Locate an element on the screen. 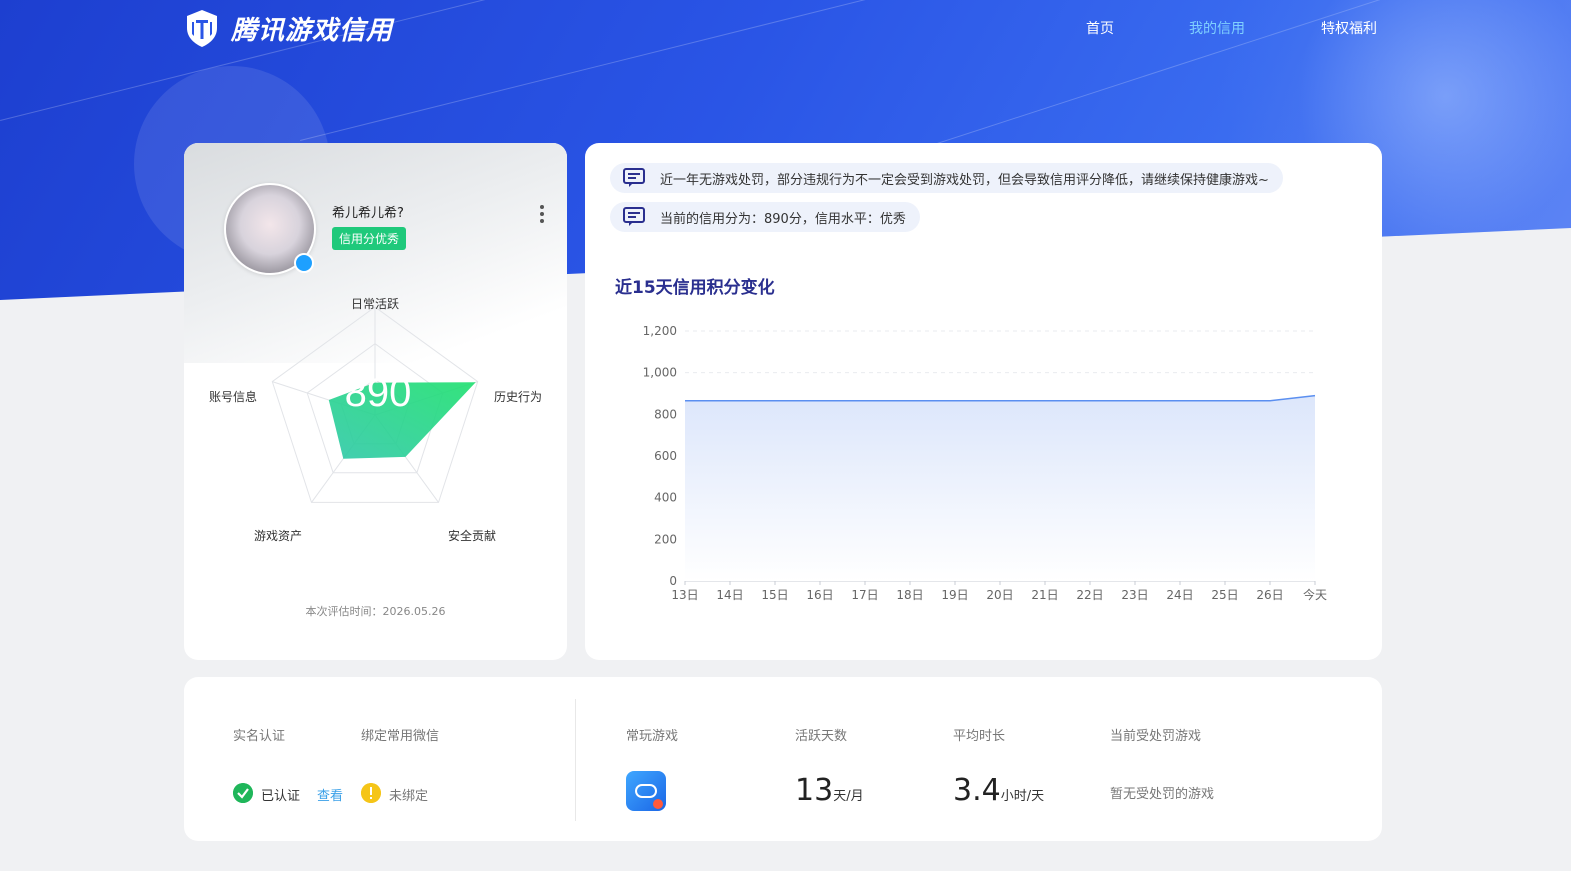 Image resolution: width=1571 pixels, height=871 pixels. active-days-unit: 天/月 is located at coordinates (848, 796).